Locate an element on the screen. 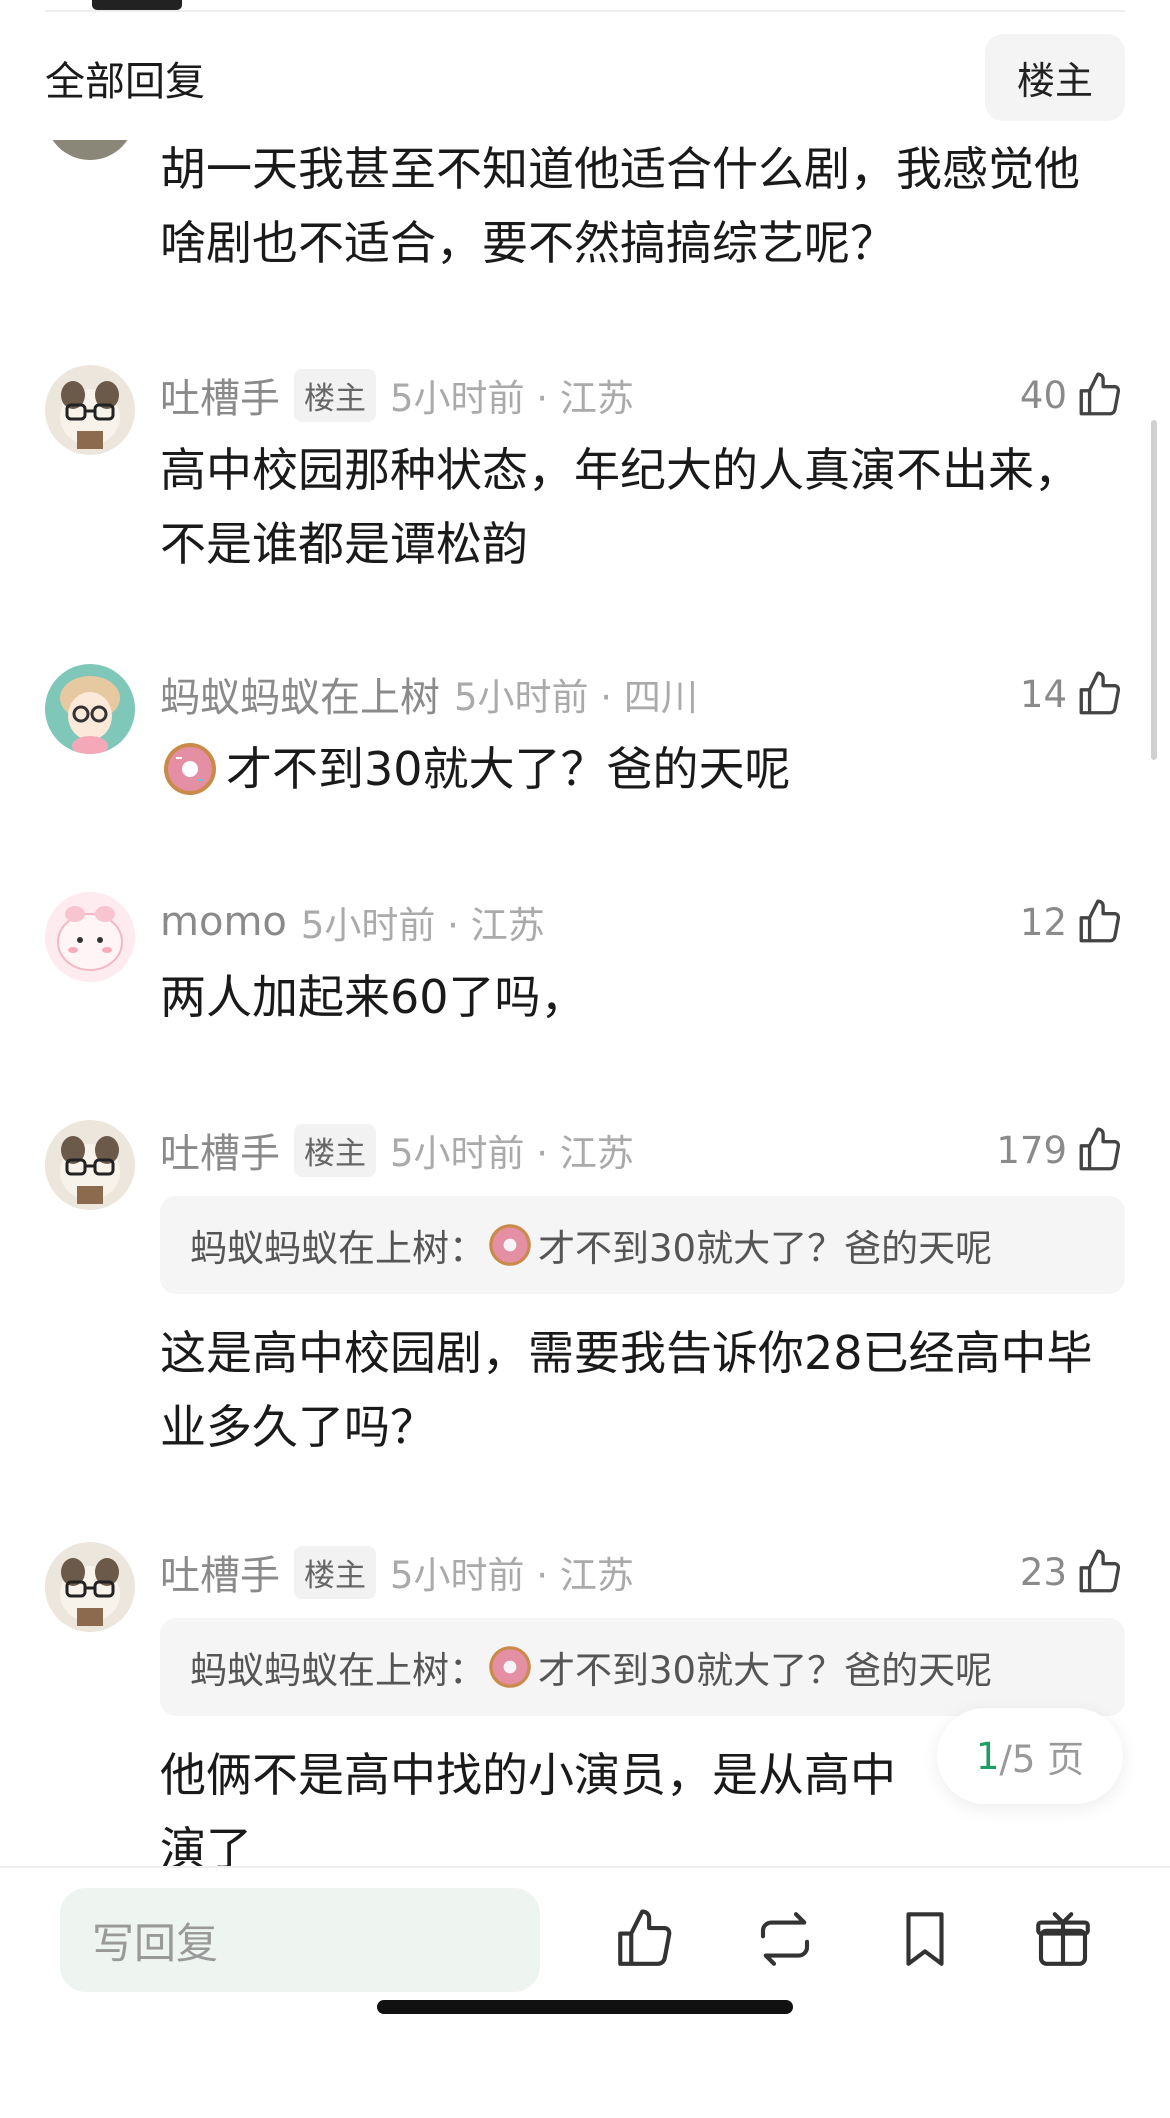 Image resolution: width=1170 pixels, height=2118 pixels. tab-indicator is located at coordinates (137, 5).